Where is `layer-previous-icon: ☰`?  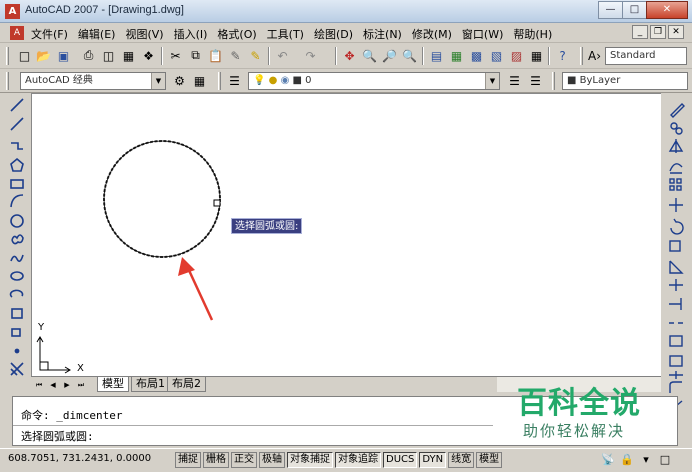 layer-previous-icon: ☰ is located at coordinates (535, 80).